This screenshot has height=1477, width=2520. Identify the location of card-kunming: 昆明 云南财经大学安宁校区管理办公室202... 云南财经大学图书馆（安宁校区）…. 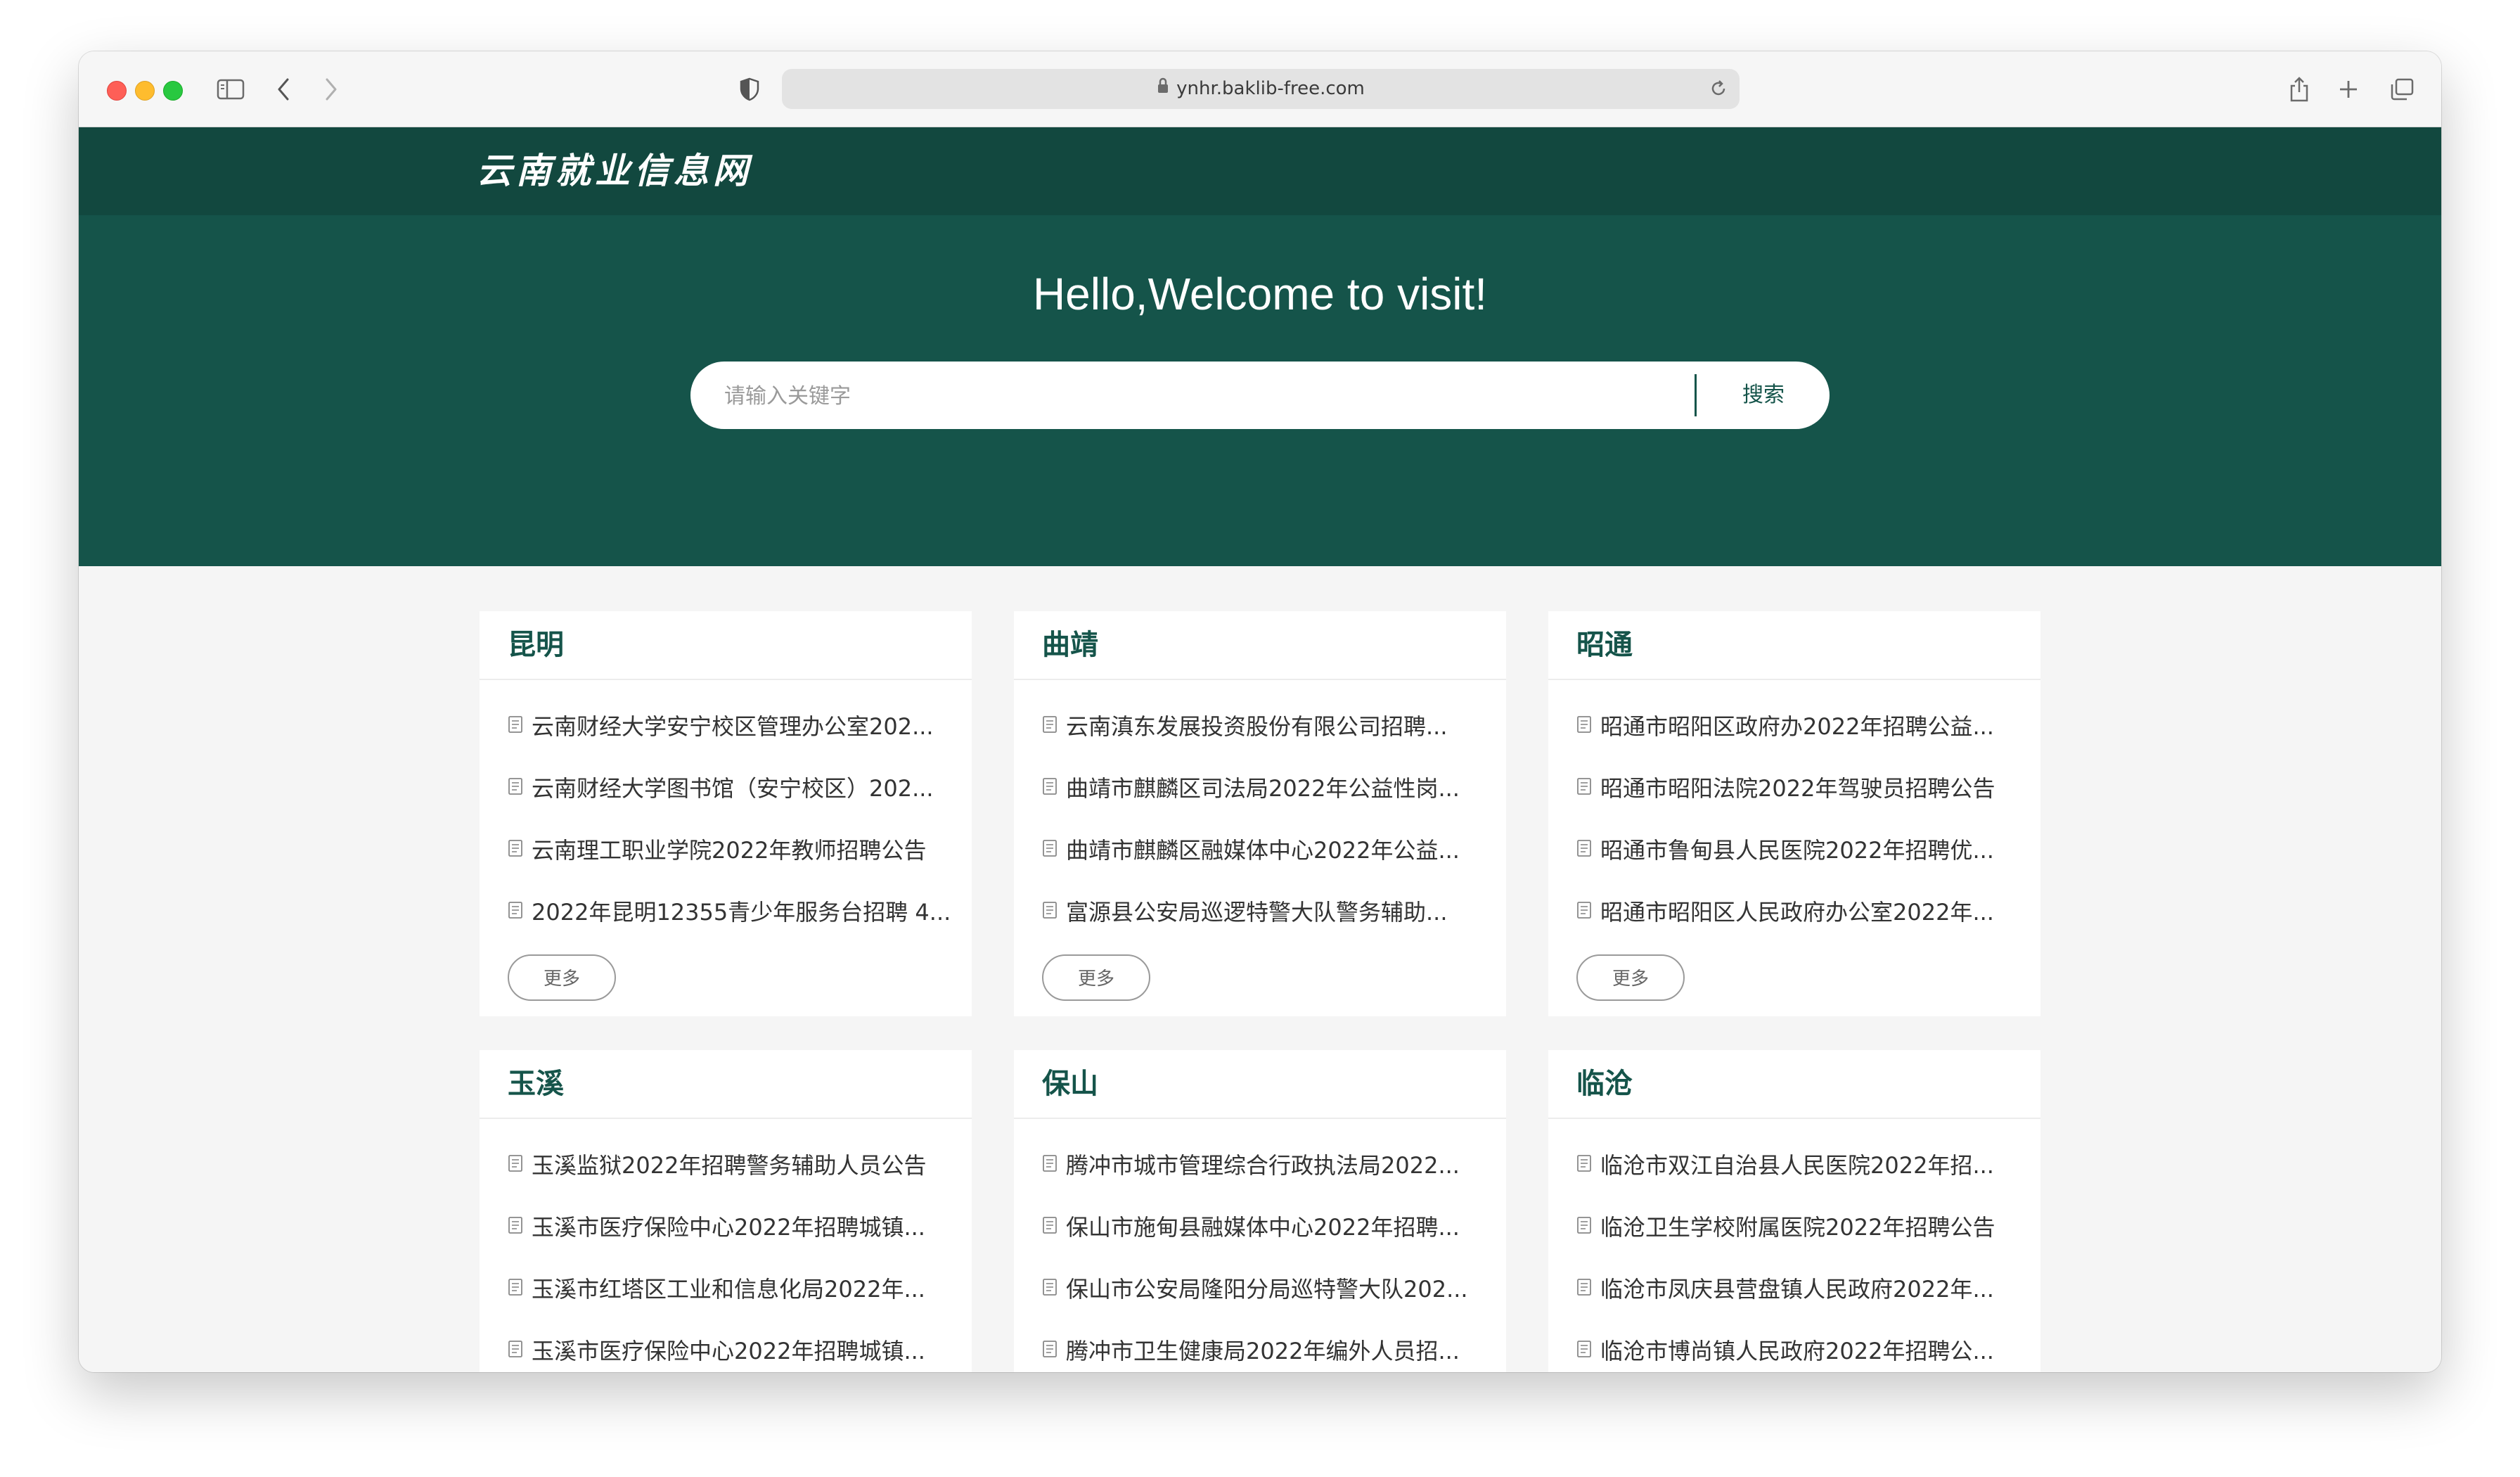
(726, 813).